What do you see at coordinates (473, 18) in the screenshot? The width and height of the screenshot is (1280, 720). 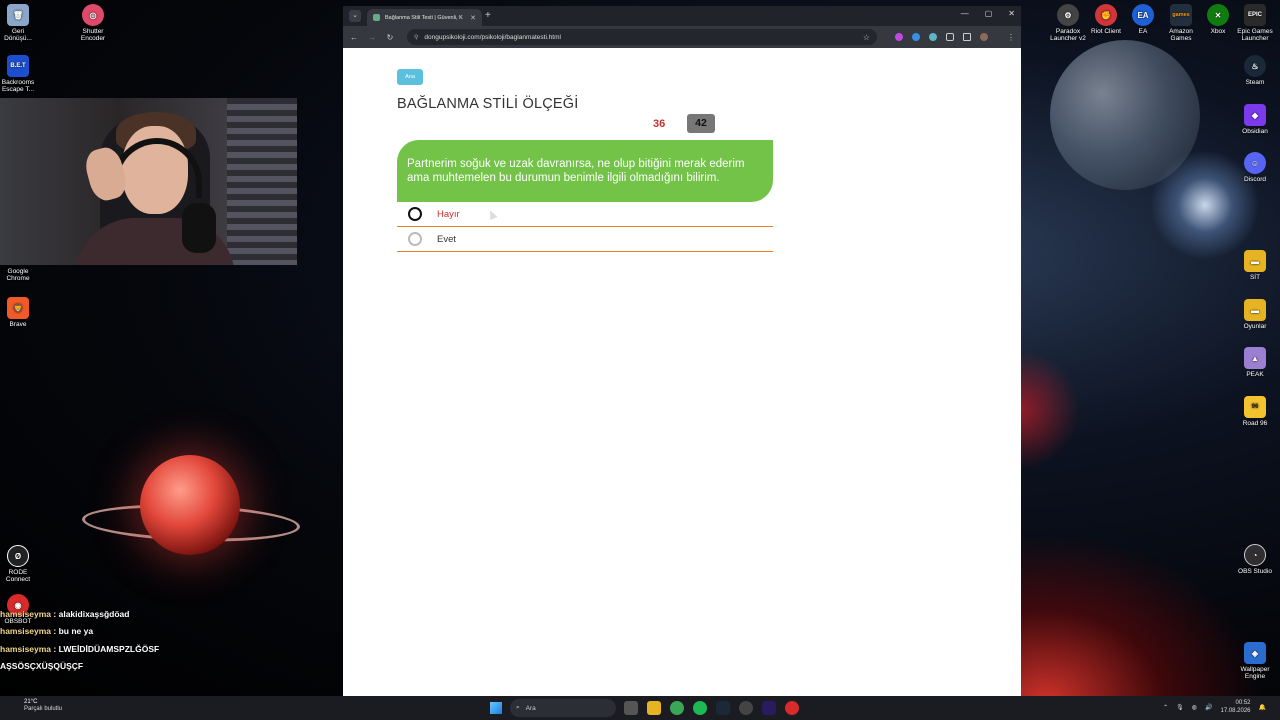 I see `close-tab-icon: ✕` at bounding box center [473, 18].